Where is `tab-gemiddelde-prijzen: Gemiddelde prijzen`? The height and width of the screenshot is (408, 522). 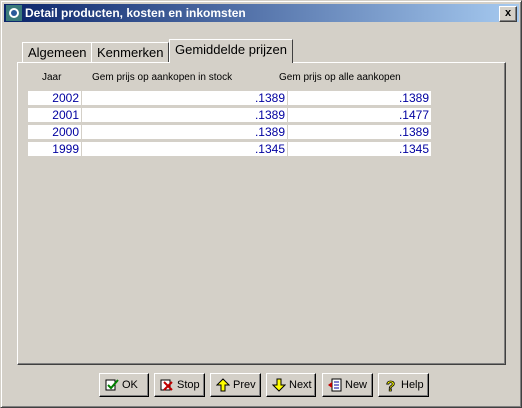 tab-gemiddelde-prijzen: Gemiddelde prijzen is located at coordinates (231, 51).